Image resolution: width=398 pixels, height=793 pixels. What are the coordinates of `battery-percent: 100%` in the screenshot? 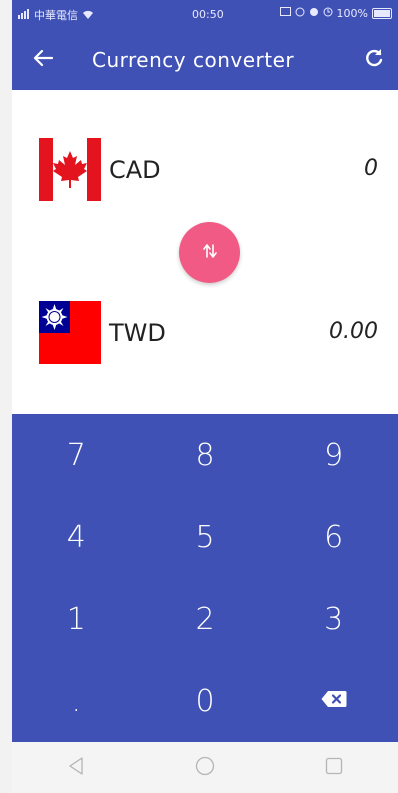 It's located at (352, 13).